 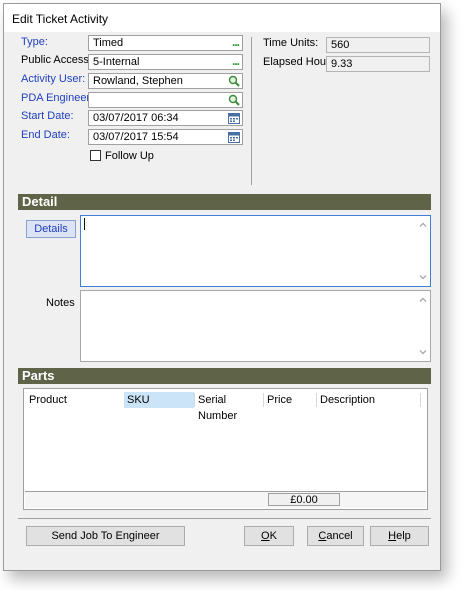 I want to click on follow-up-label: Follow Up, so click(x=129, y=156).